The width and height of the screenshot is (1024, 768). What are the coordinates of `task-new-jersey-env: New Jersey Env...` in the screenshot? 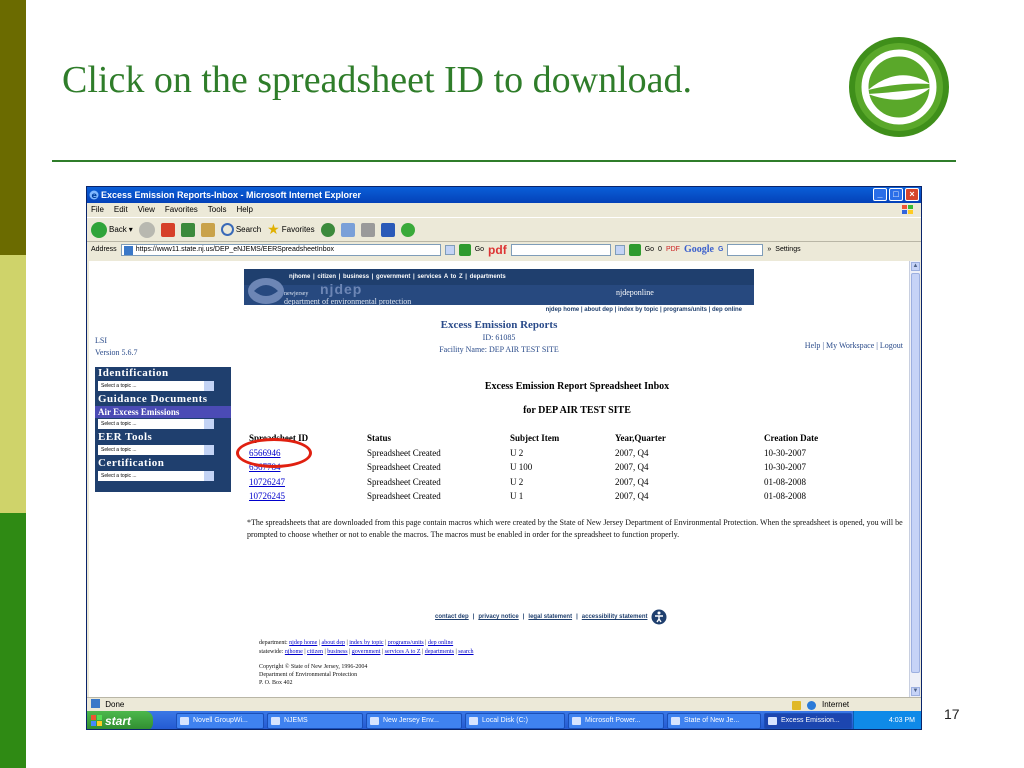 It's located at (414, 721).